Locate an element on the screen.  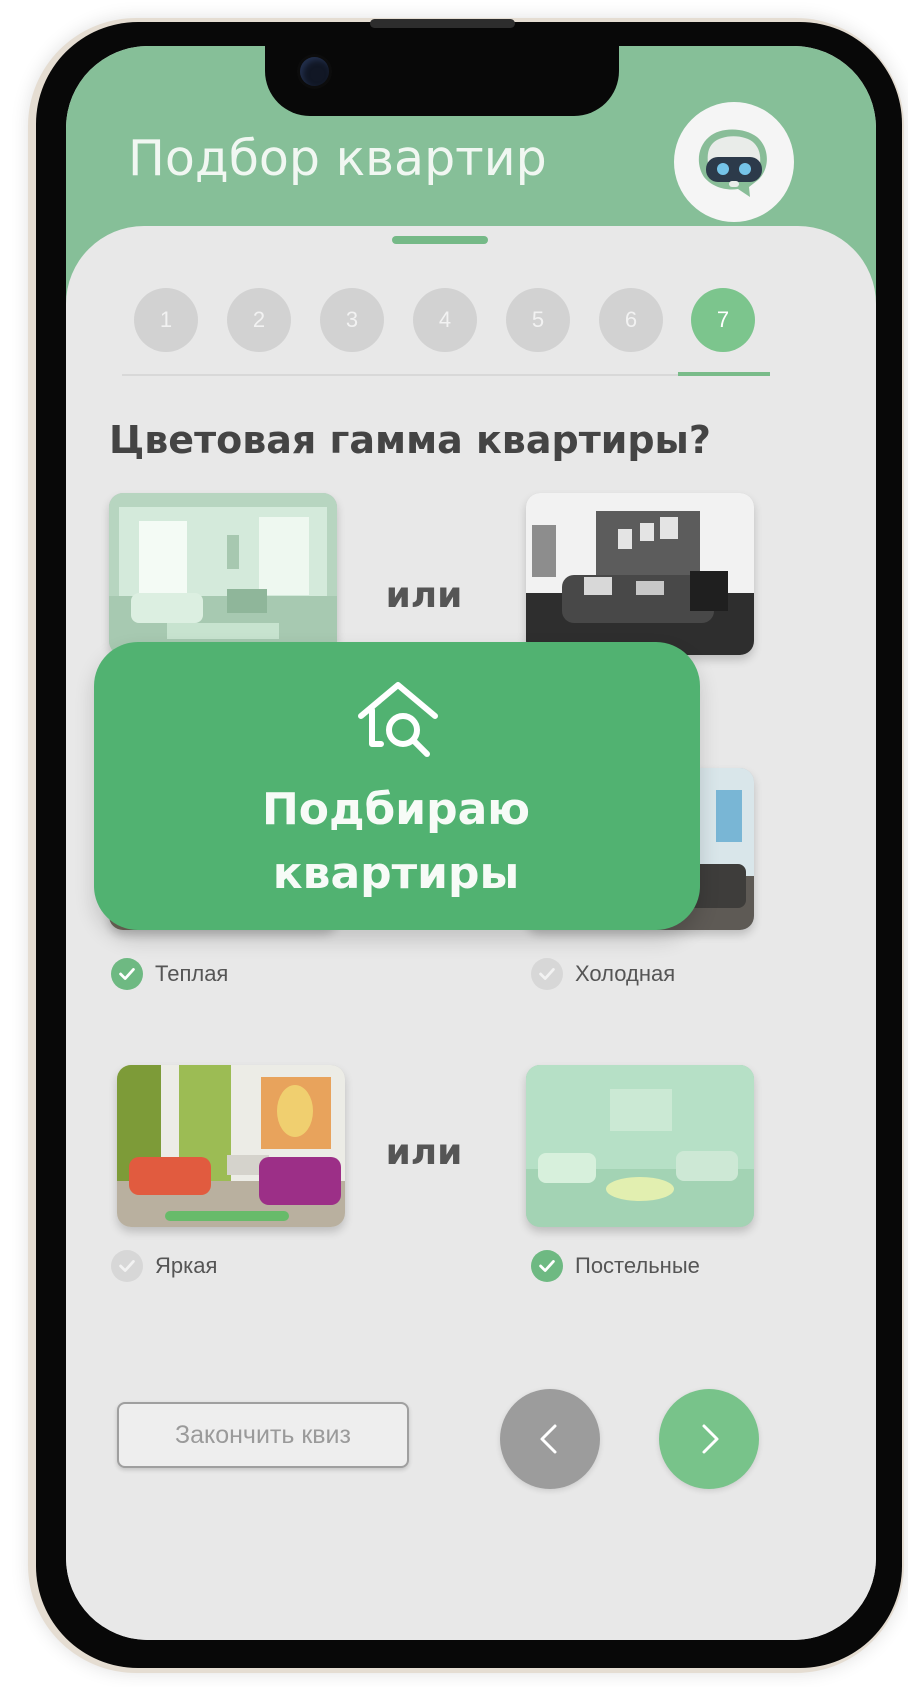
chevron-left-icon is located at coordinates (548, 1439).